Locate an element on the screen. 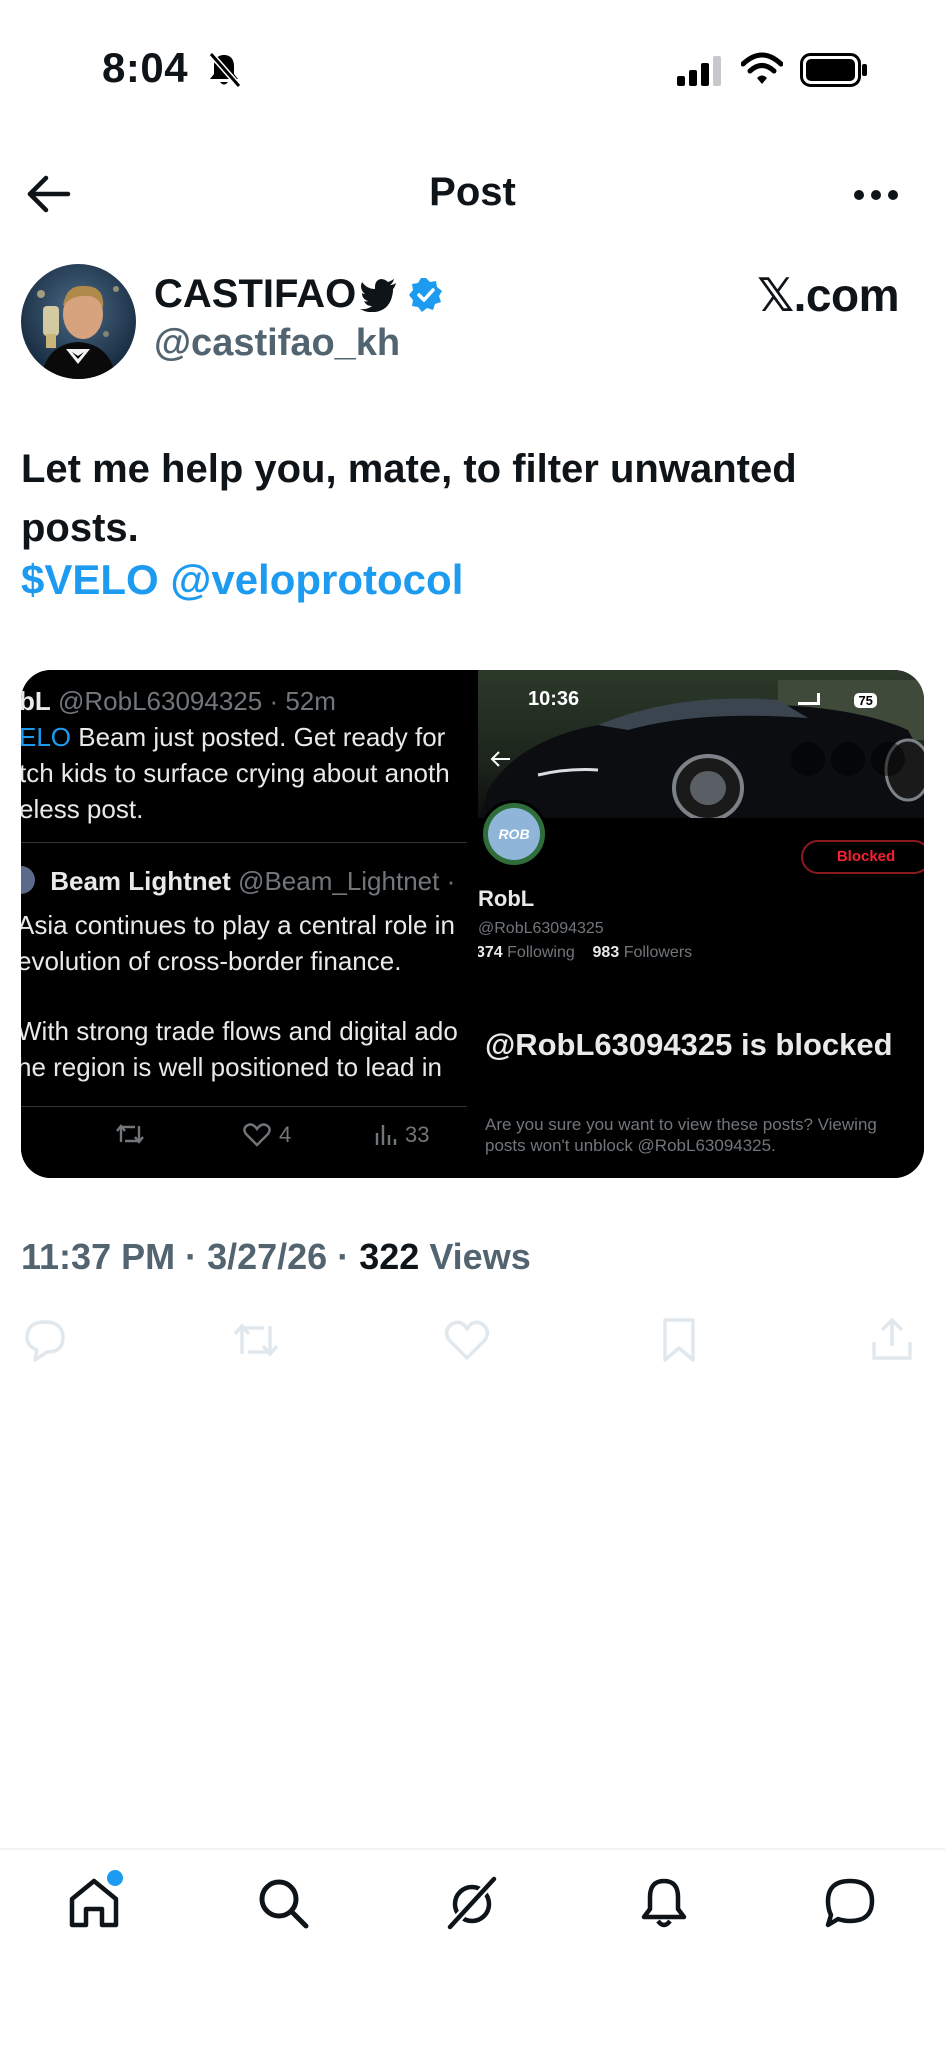 Image resolution: width=945 pixels, height=2048 pixels. mention-link: @veloprotocol is located at coordinates (316, 579).